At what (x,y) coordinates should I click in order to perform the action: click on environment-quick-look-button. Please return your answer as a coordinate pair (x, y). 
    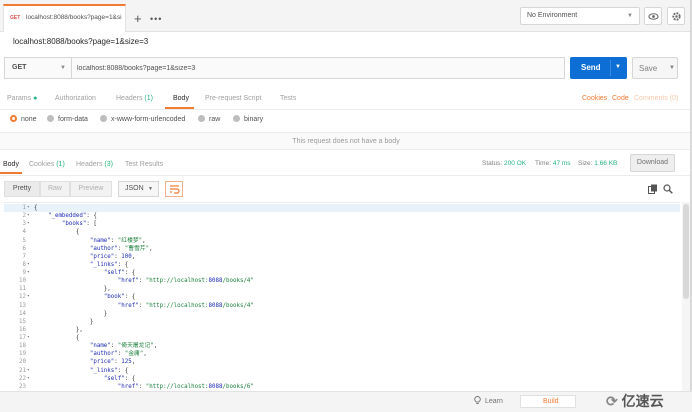
    Looking at the image, I should click on (653, 16).